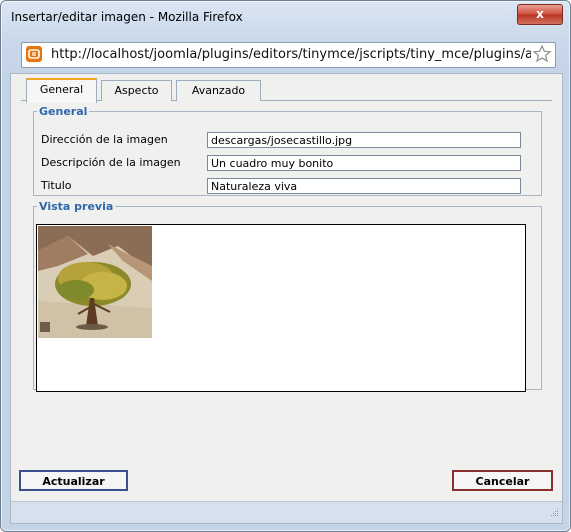  What do you see at coordinates (542, 56) in the screenshot?
I see `star-icon` at bounding box center [542, 56].